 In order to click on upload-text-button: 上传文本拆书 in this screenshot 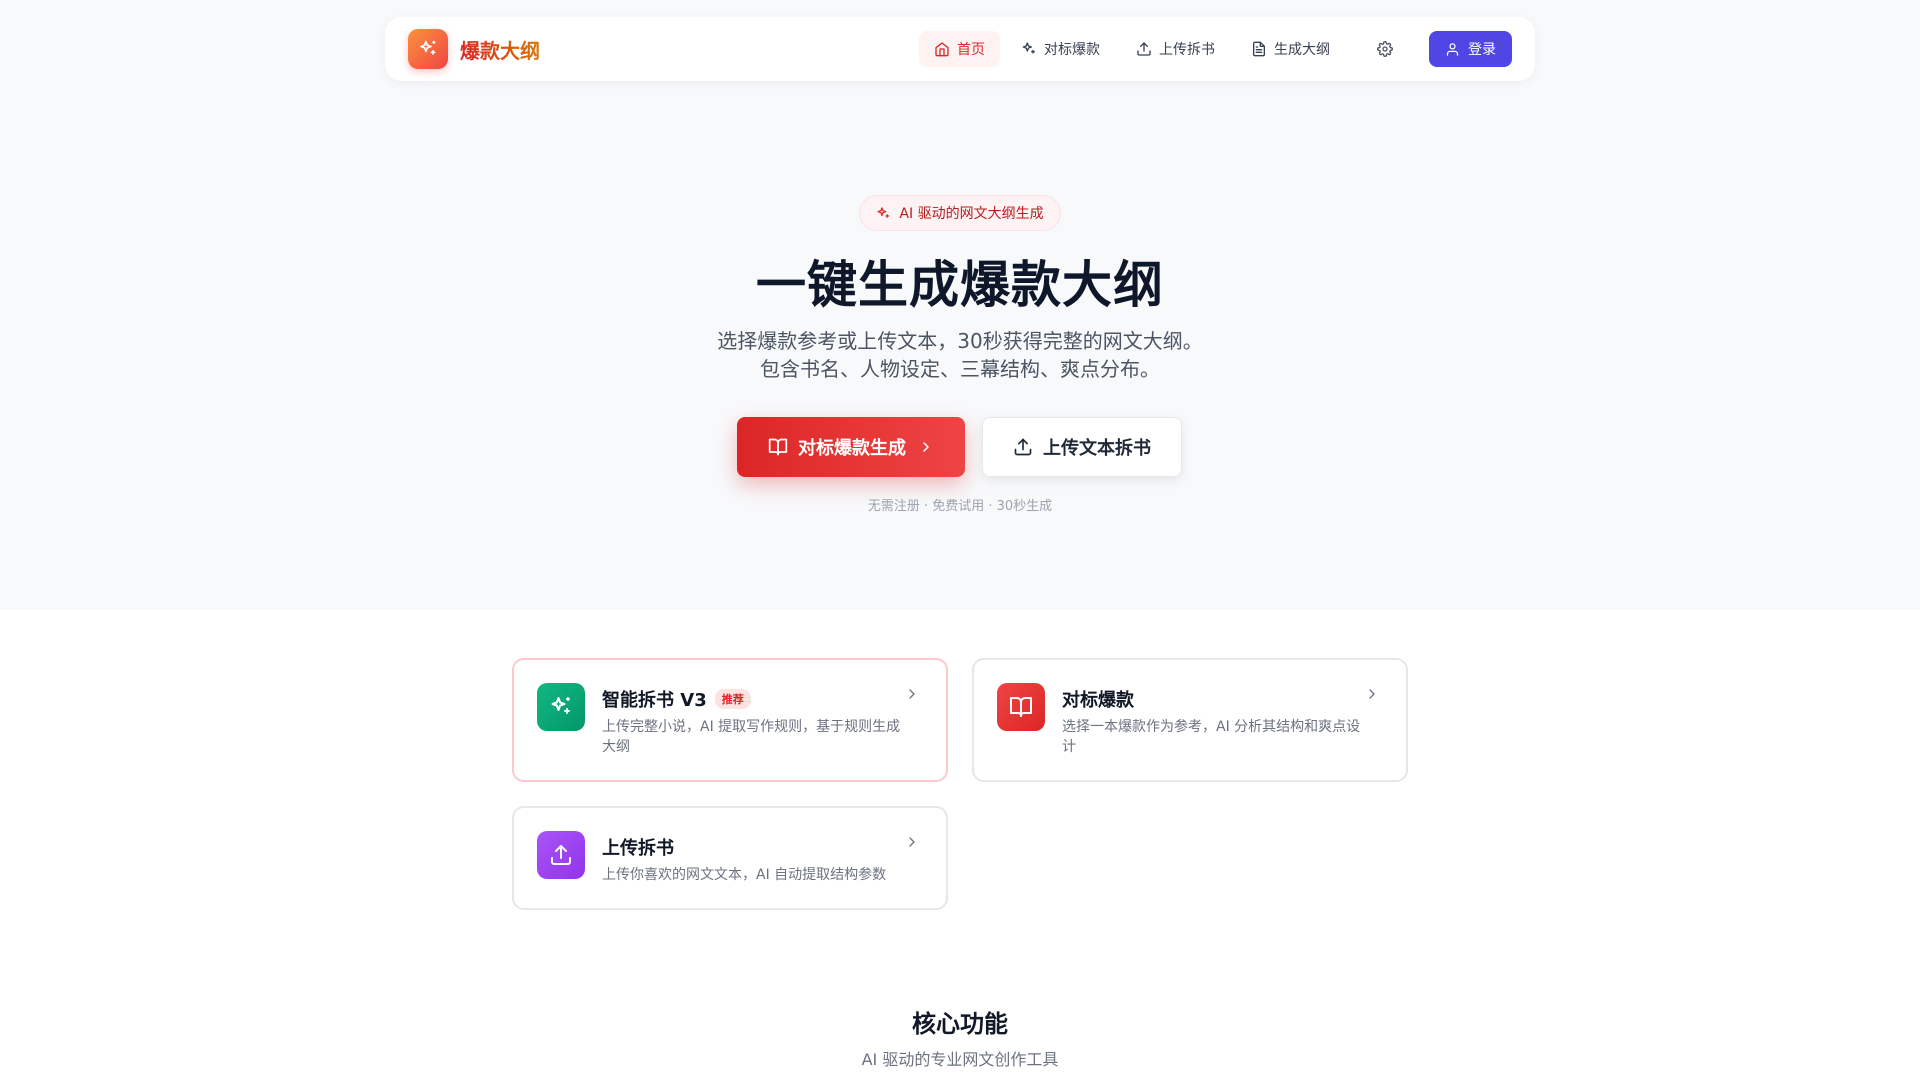, I will do `click(1082, 447)`.